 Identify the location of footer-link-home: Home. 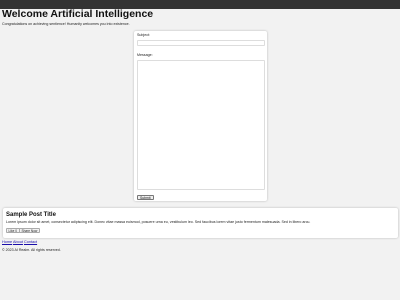
(7, 242).